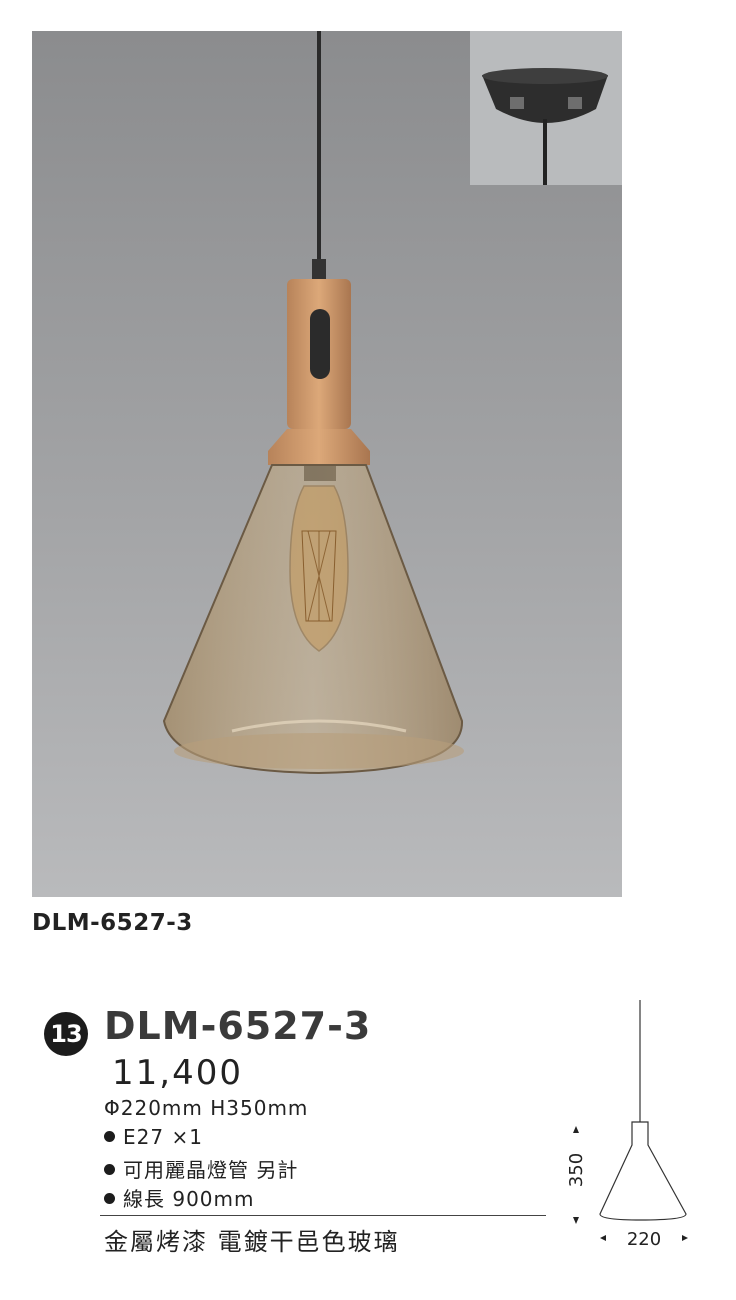 This screenshot has width=736, height=1300. What do you see at coordinates (179, 1197) in the screenshot?
I see `spec-item: 線長 900mm` at bounding box center [179, 1197].